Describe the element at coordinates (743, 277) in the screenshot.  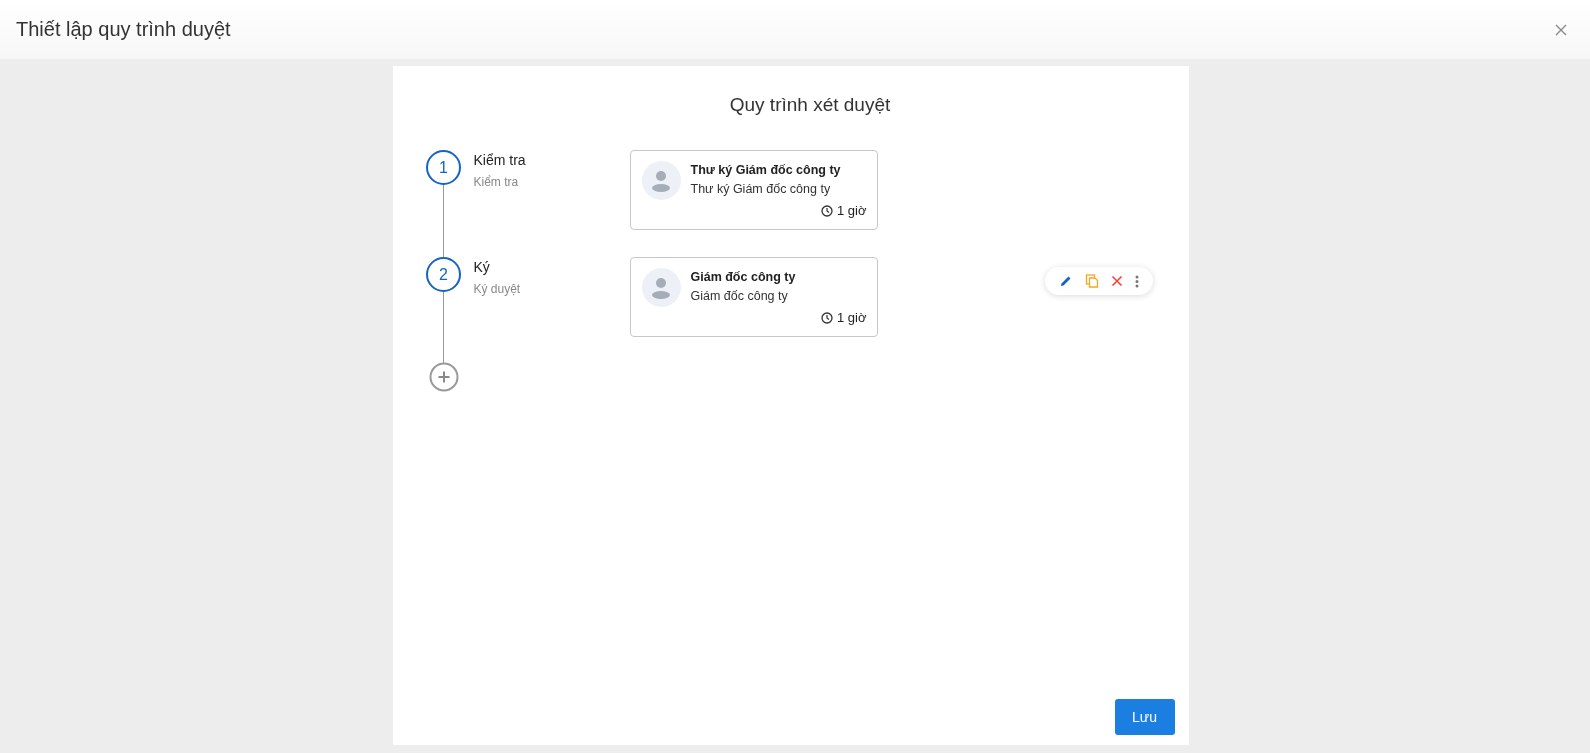
I see `approver-title: Giám đốc công ty` at that location.